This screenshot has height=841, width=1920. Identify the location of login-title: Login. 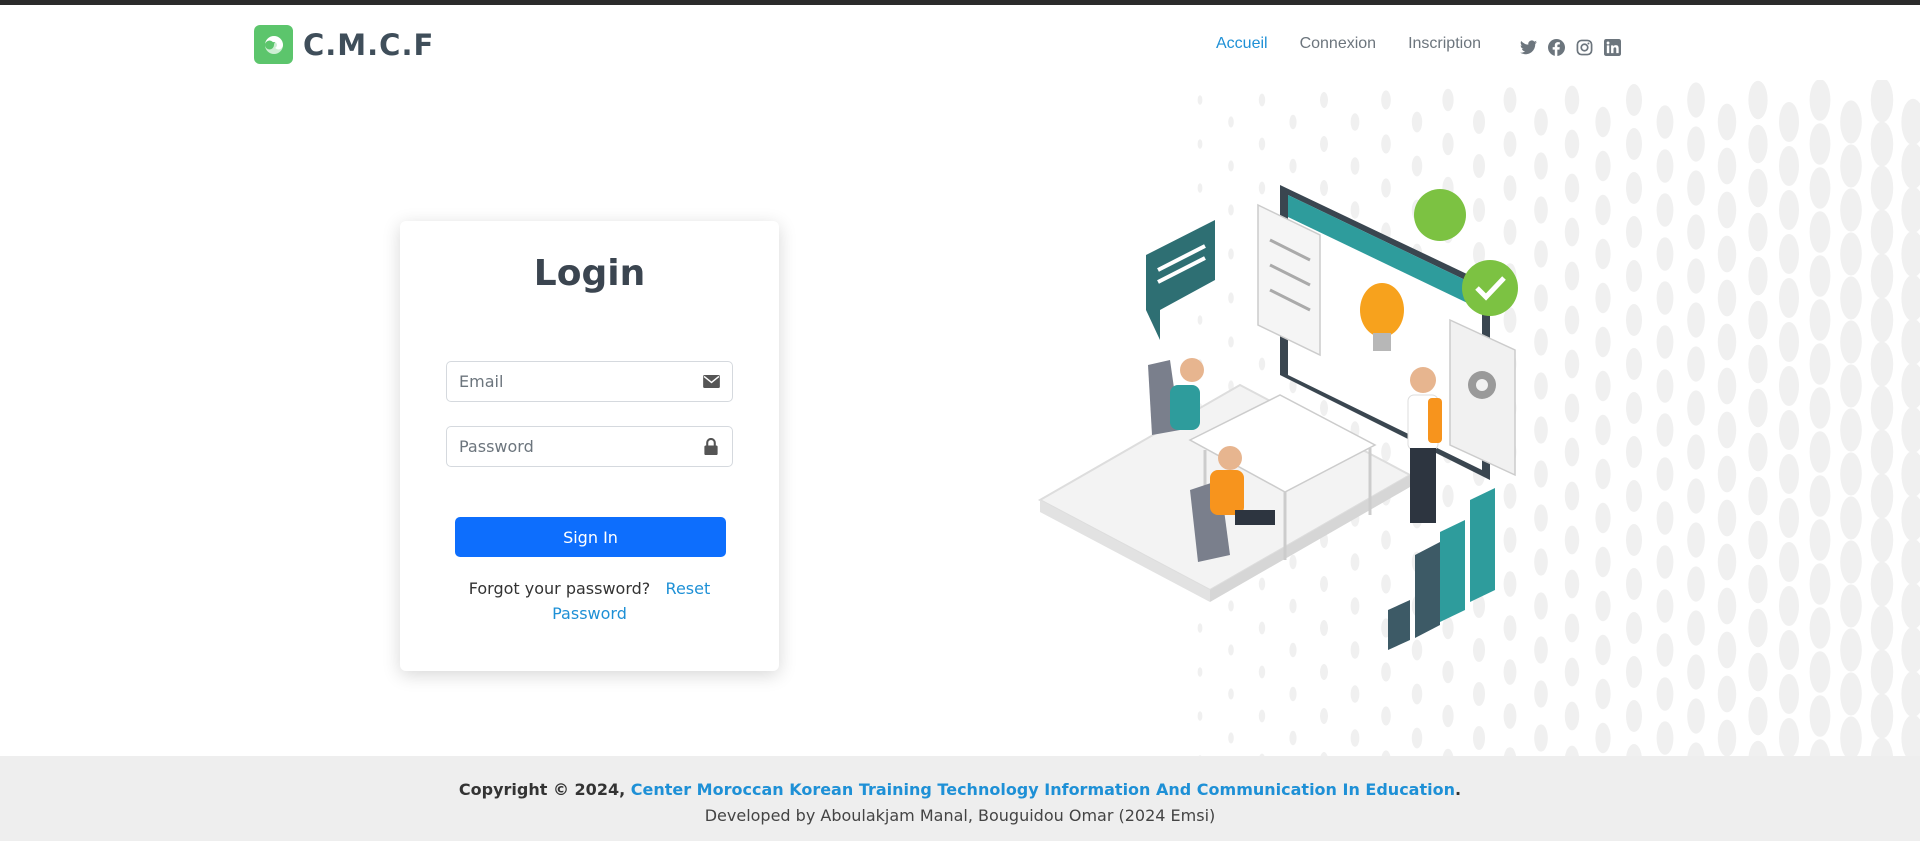
(589, 273).